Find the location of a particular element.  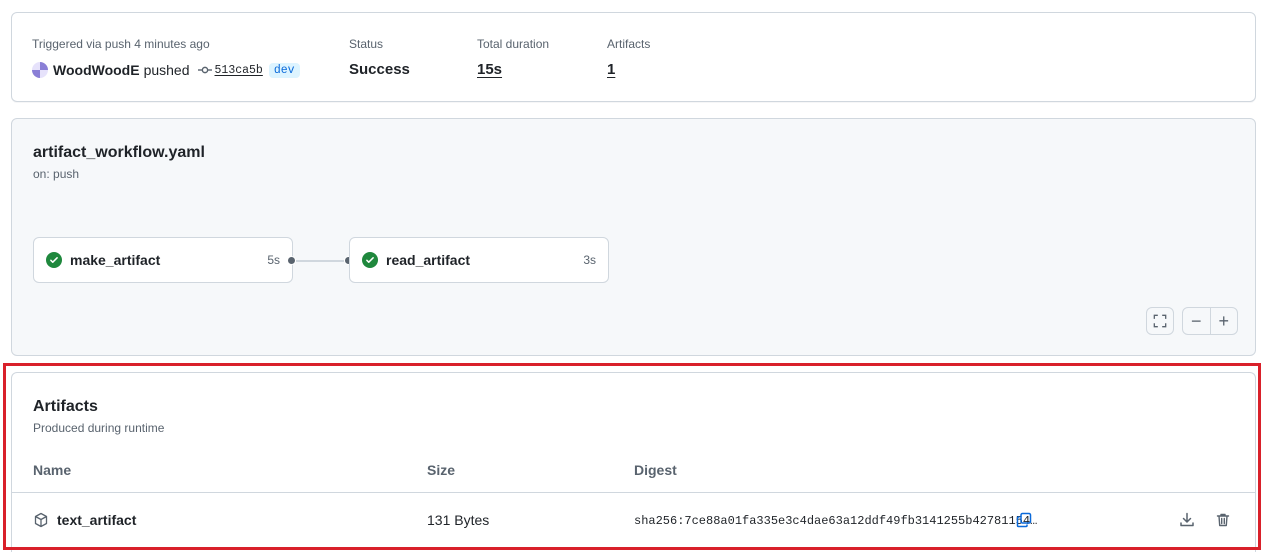

branch-badge: dev is located at coordinates (284, 70).